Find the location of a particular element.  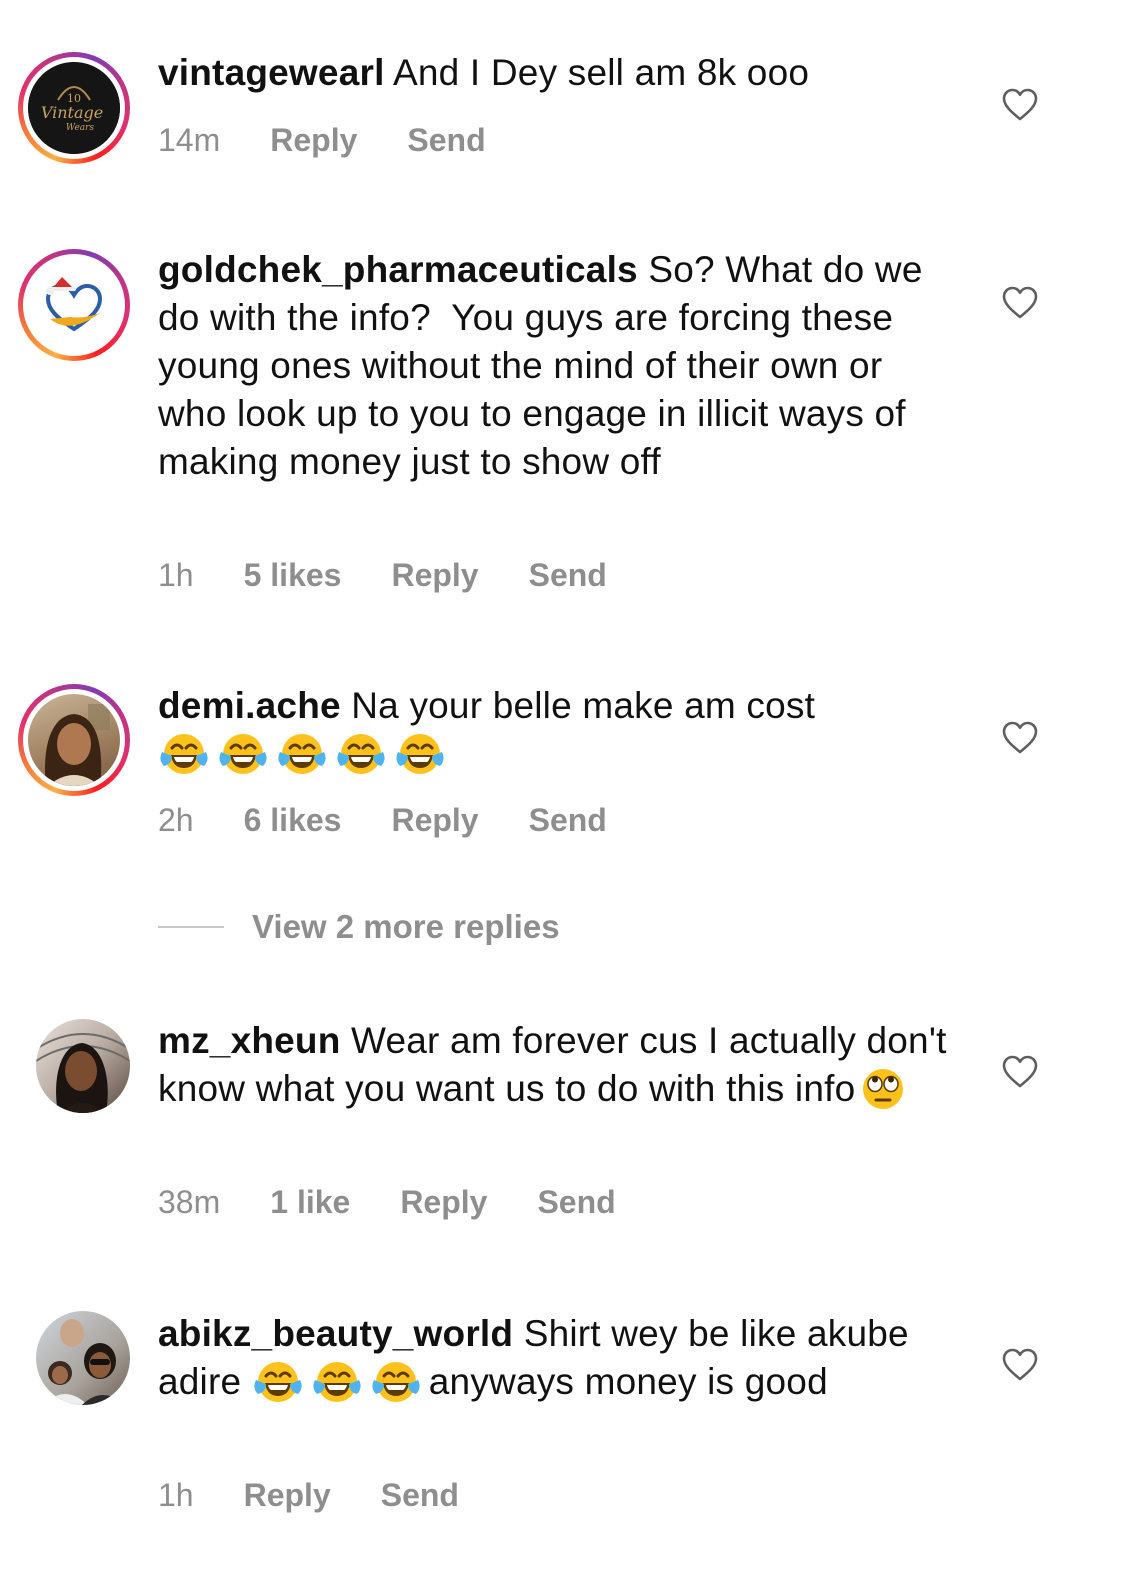

vintage-logo-icon: 10 Vintage Wears is located at coordinates (74, 108).